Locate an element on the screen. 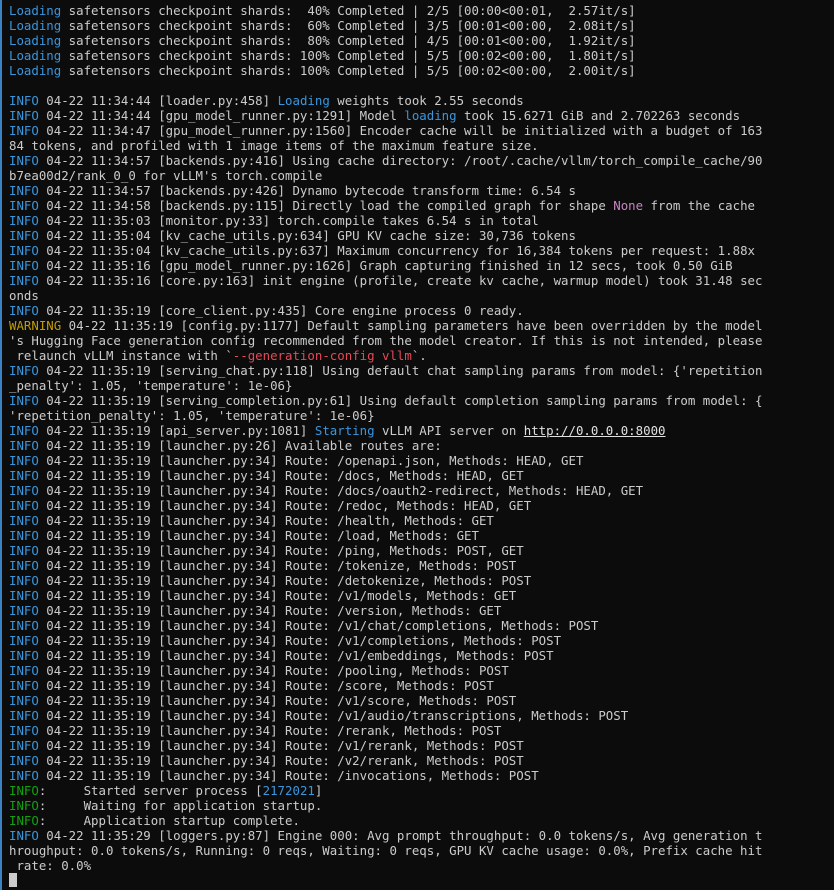 This screenshot has width=834, height=890. terminal-line: rate: 0.0% is located at coordinates (421, 865).